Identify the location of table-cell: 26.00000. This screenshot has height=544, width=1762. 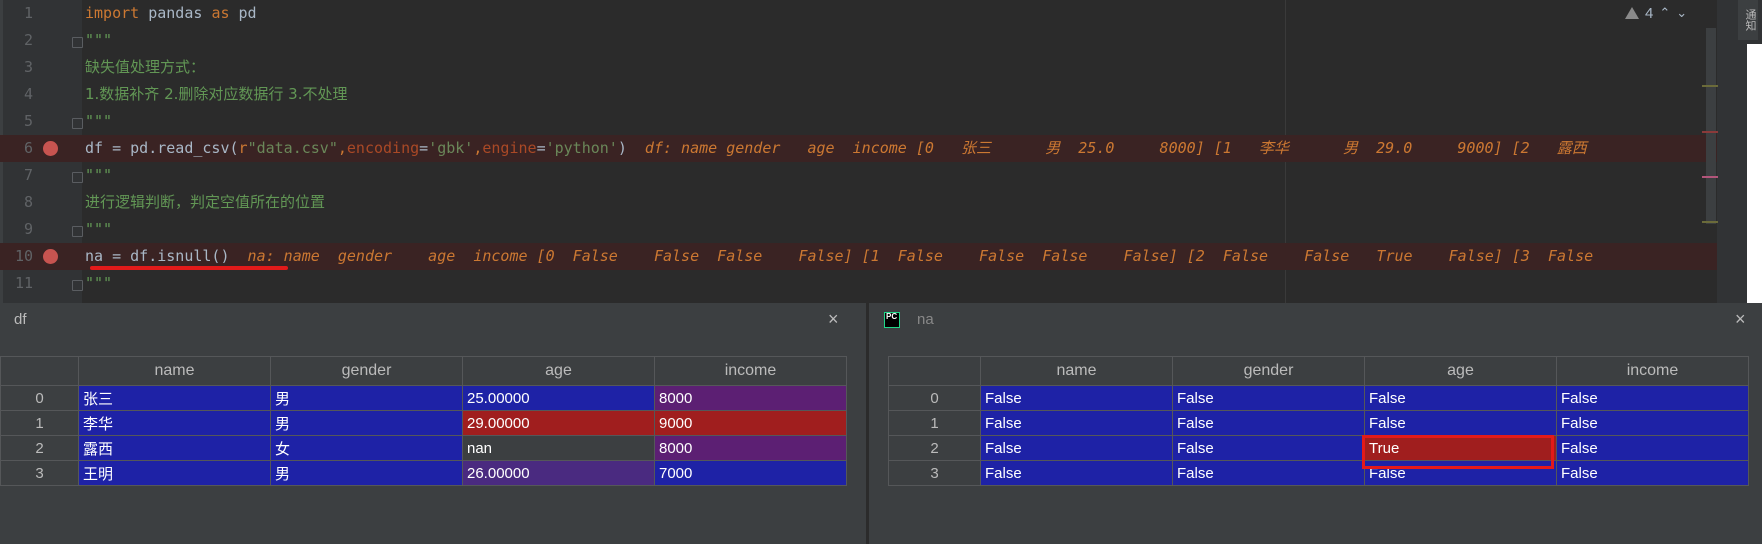
(558, 473).